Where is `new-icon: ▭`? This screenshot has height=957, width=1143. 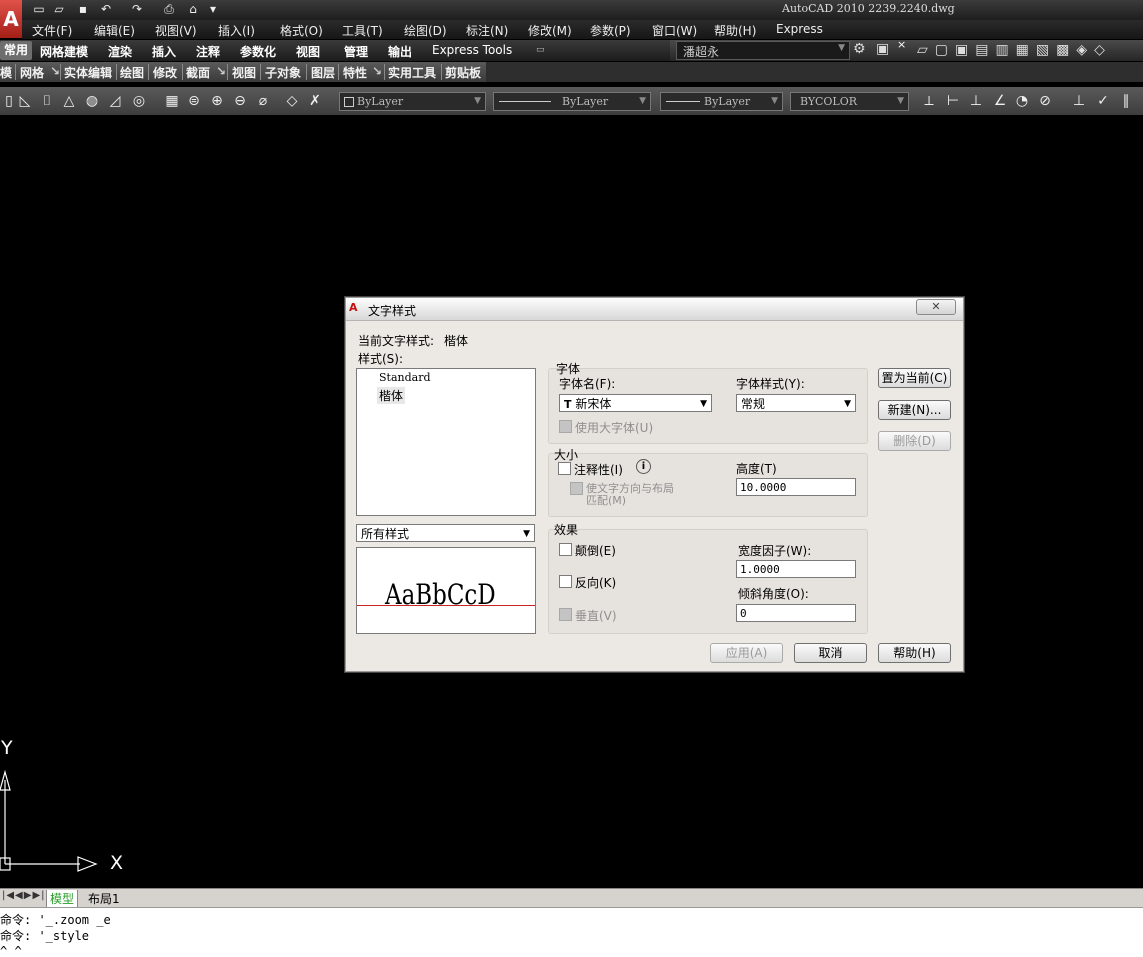 new-icon: ▭ is located at coordinates (39, 9).